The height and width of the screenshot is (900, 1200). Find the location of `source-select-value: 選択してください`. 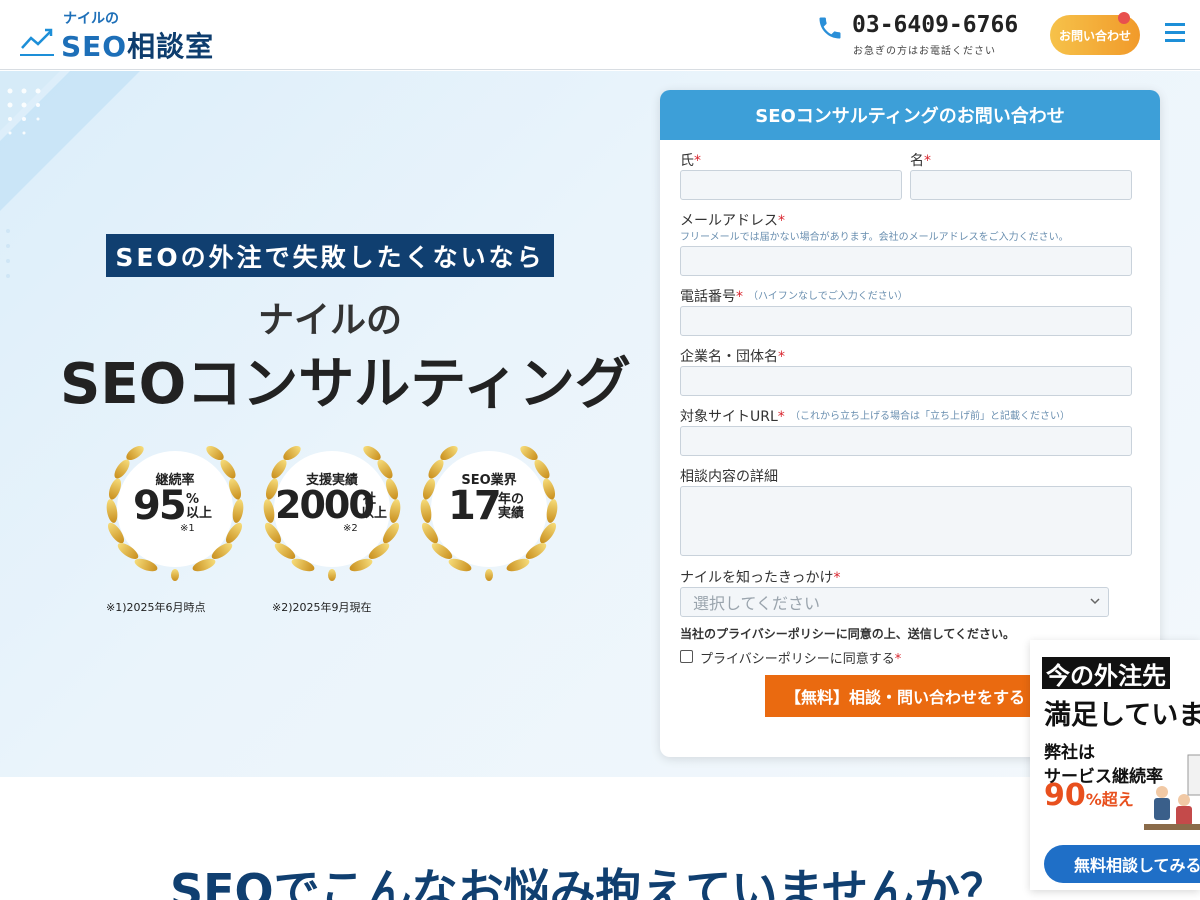

source-select-value: 選択してください is located at coordinates (757, 603).